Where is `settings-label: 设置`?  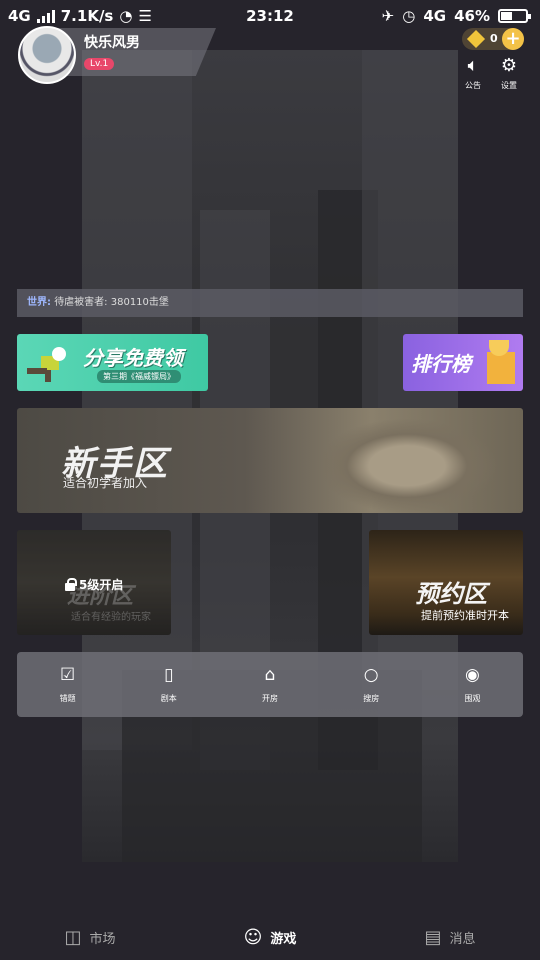
settings-label: 设置 is located at coordinates (509, 85).